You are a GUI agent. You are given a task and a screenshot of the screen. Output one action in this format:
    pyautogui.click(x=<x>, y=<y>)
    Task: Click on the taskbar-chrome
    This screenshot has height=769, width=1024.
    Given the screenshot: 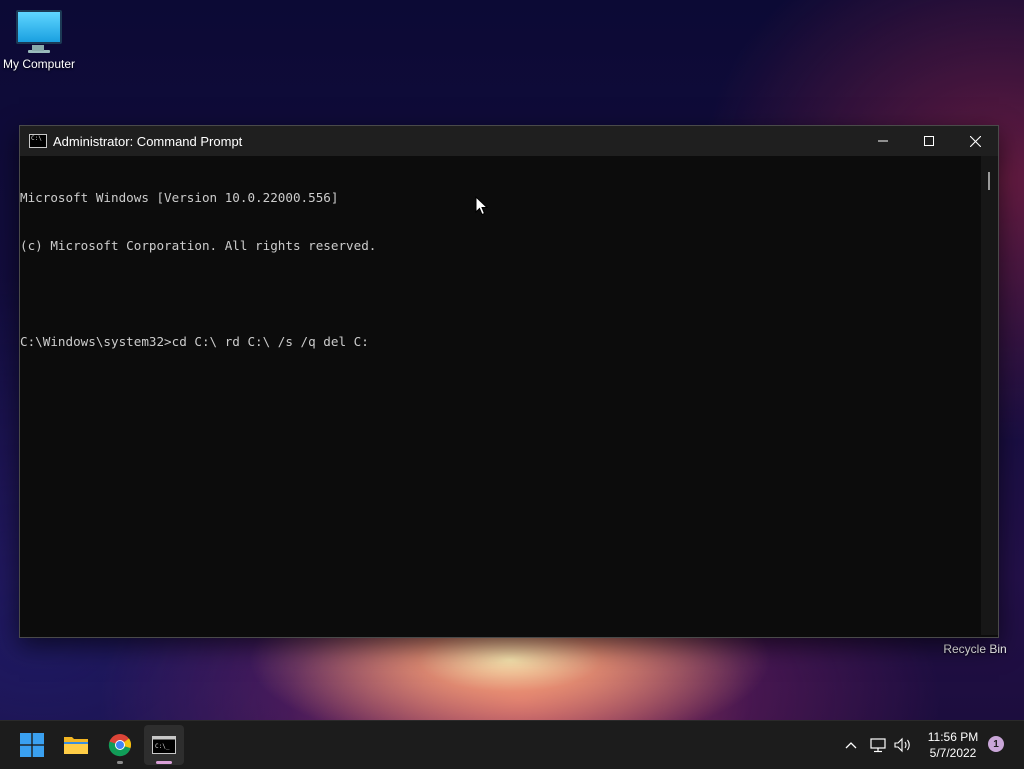 What is the action you would take?
    pyautogui.click(x=120, y=745)
    